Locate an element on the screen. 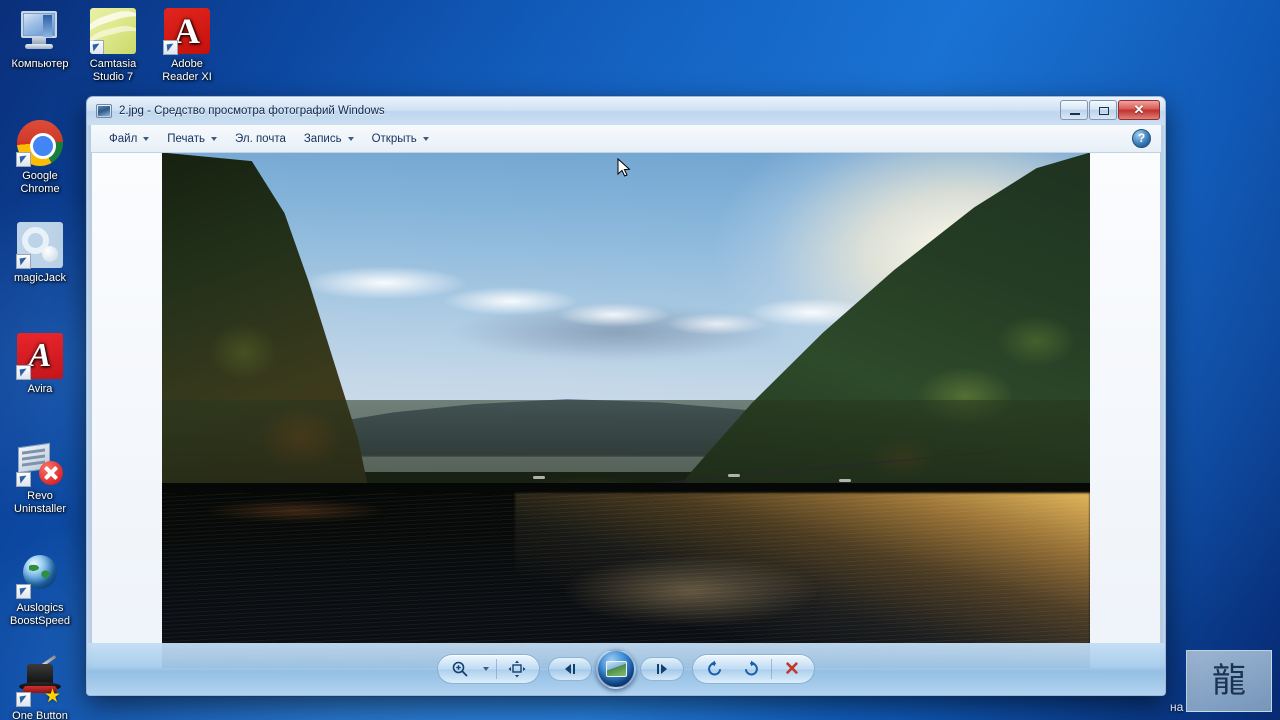  menu-item-print: Печать is located at coordinates (192, 139).